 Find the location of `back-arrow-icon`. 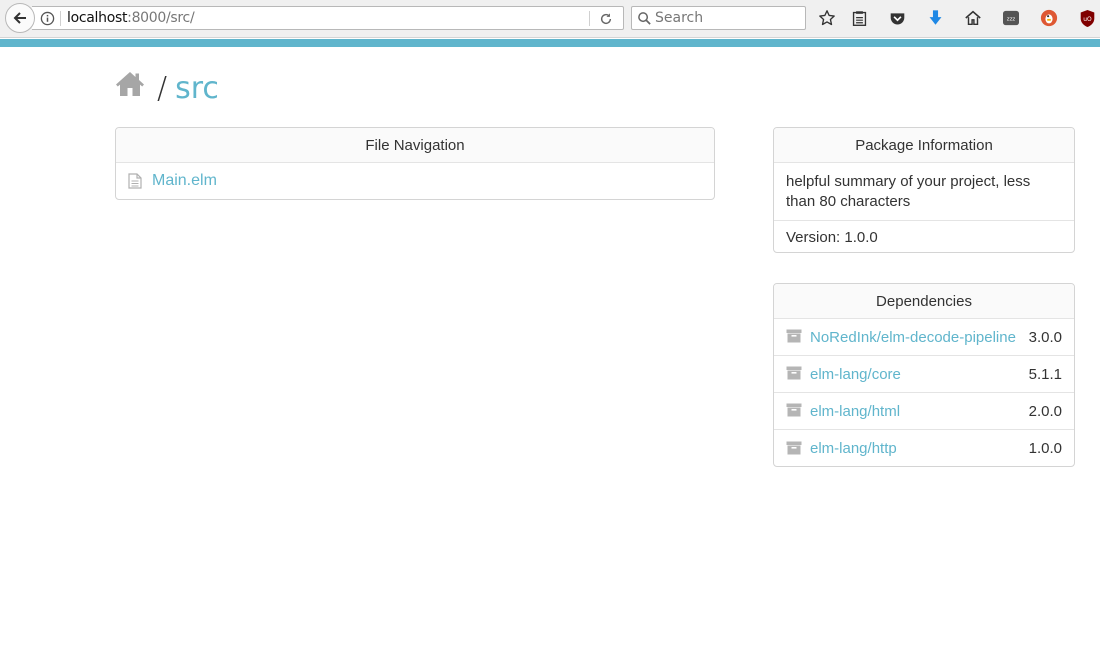

back-arrow-icon is located at coordinates (19, 18).